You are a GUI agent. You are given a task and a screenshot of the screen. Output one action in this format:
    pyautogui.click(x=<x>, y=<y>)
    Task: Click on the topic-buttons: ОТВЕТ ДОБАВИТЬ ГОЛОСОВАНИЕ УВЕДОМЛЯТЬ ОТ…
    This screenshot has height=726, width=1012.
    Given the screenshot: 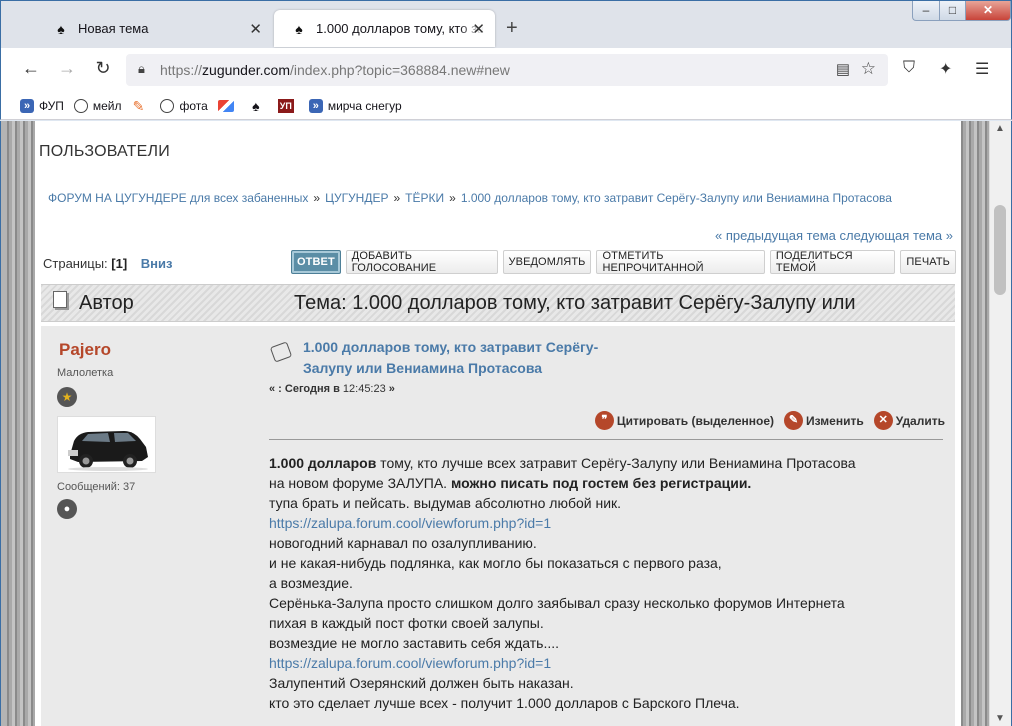 What is the action you would take?
    pyautogui.click(x=626, y=262)
    